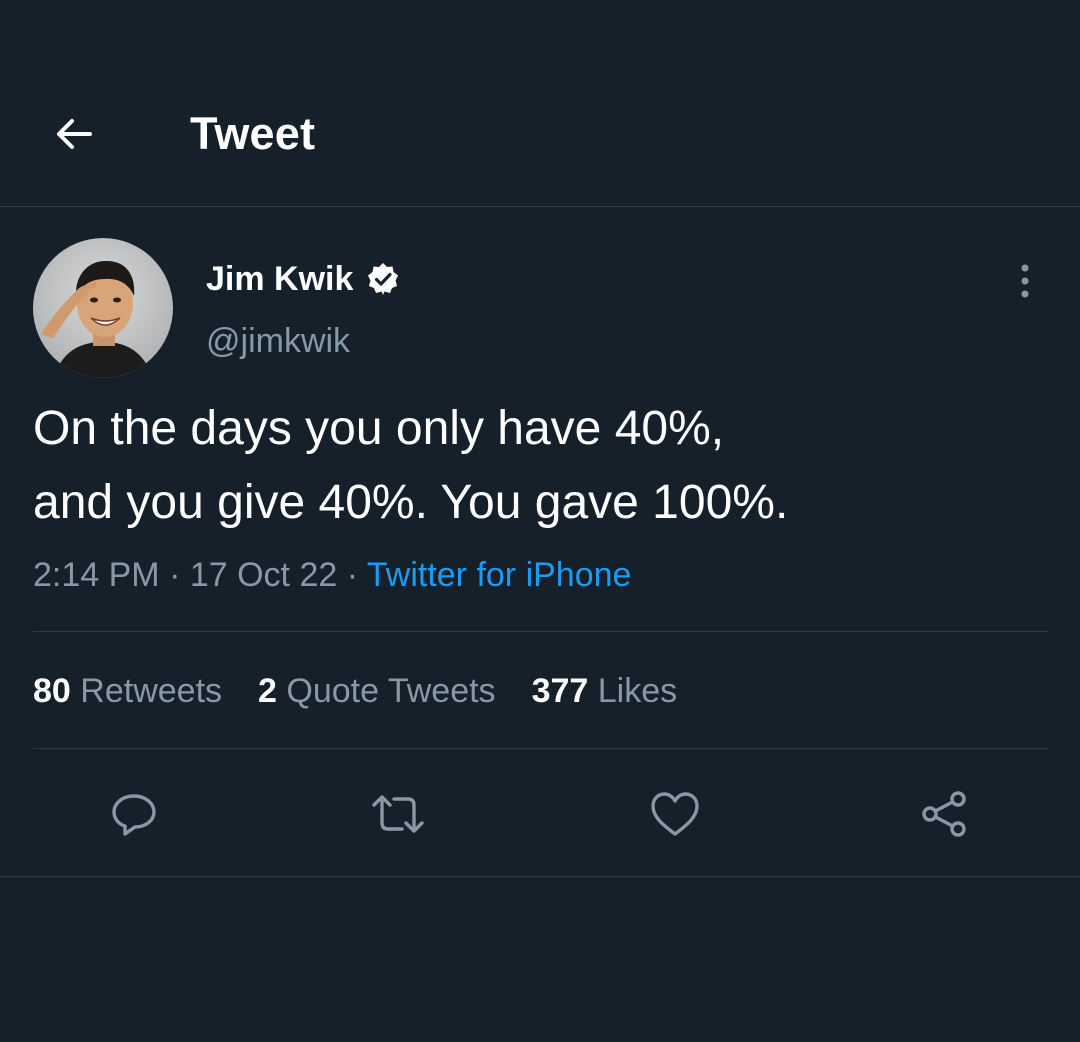 This screenshot has width=1080, height=1042. Describe the element at coordinates (263, 575) in the screenshot. I see `tweet-date: 17 Oct 22` at that location.